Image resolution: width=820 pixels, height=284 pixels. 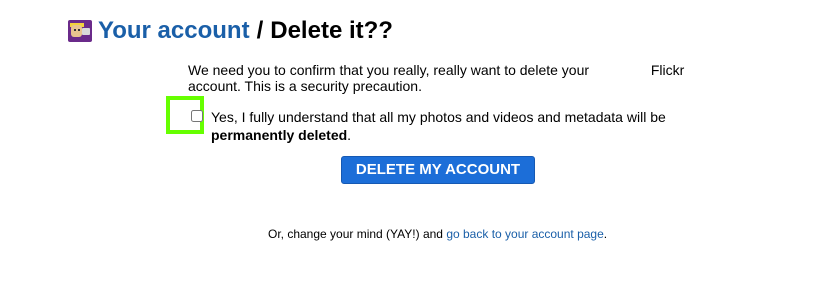 What do you see at coordinates (197, 116) in the screenshot?
I see `acknowledge-checkbox` at bounding box center [197, 116].